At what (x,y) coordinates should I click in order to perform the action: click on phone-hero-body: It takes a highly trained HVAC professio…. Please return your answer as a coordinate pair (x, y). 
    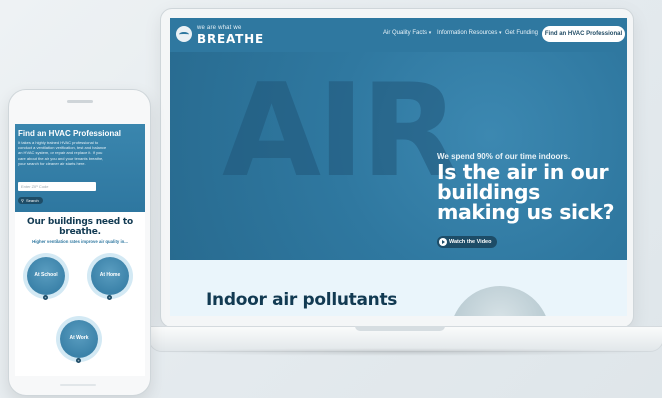
    Looking at the image, I should click on (62, 153).